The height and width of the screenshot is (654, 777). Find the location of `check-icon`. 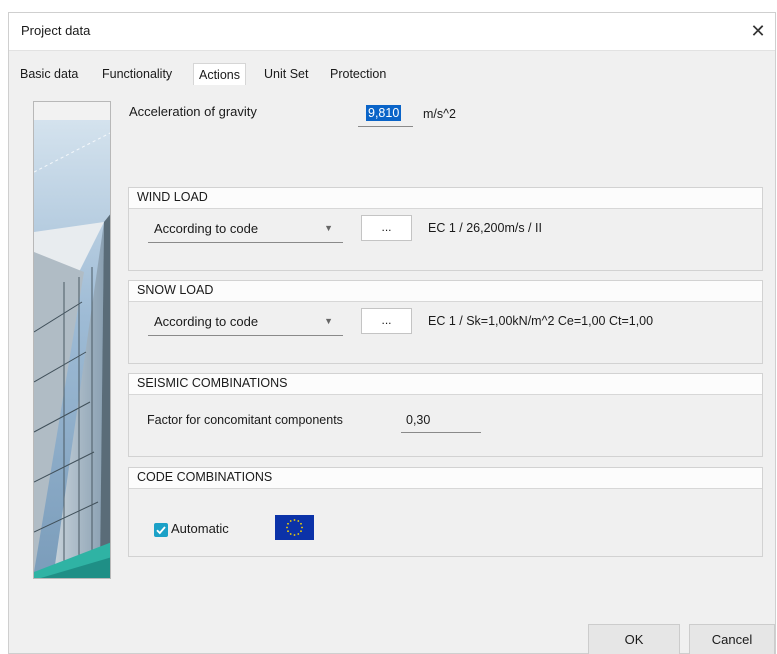

check-icon is located at coordinates (161, 530).